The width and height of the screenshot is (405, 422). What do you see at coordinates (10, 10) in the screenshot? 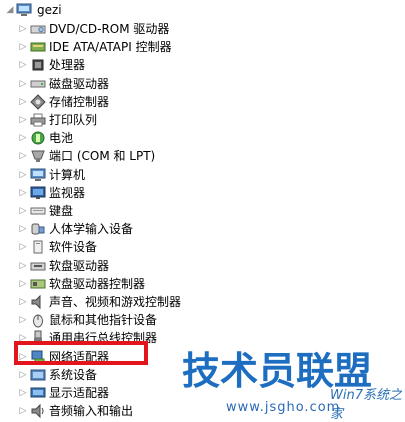
I see `expanded-arrow-icon: ◢` at bounding box center [10, 10].